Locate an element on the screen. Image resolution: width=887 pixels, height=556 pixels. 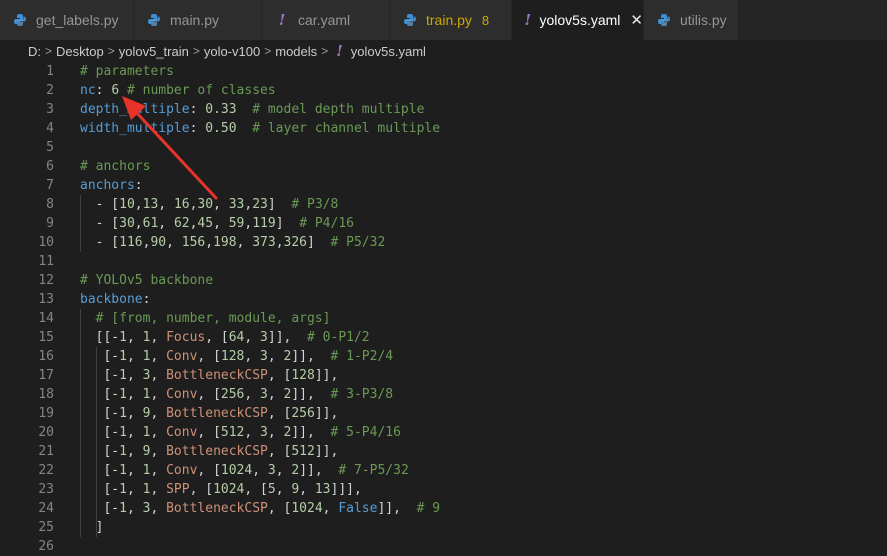
code-token: ]], is located at coordinates (326, 451).